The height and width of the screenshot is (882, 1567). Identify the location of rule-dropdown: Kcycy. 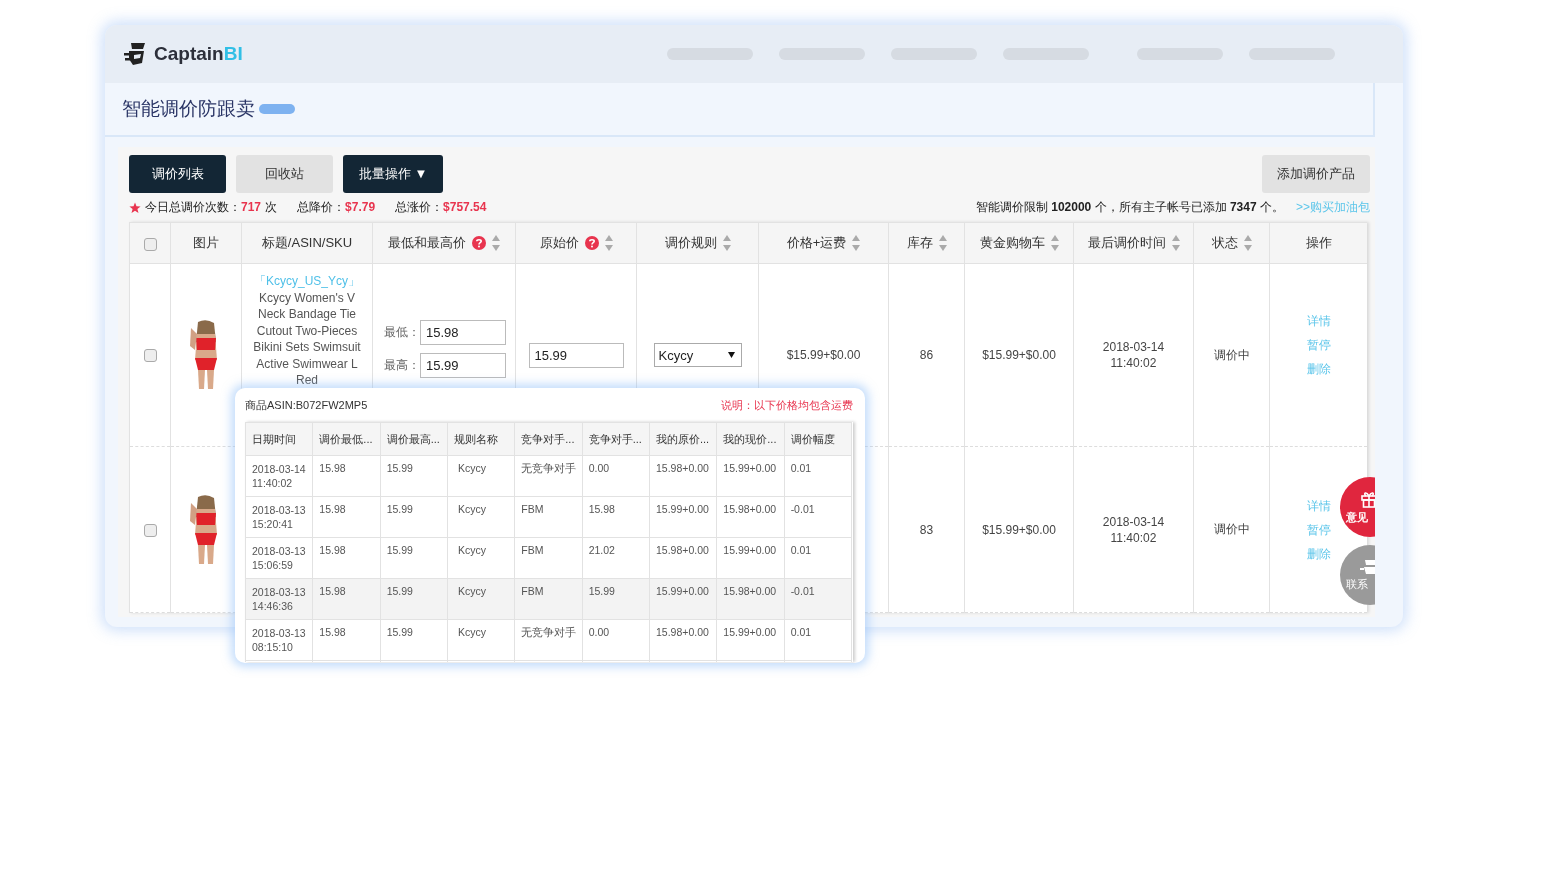
(697, 355).